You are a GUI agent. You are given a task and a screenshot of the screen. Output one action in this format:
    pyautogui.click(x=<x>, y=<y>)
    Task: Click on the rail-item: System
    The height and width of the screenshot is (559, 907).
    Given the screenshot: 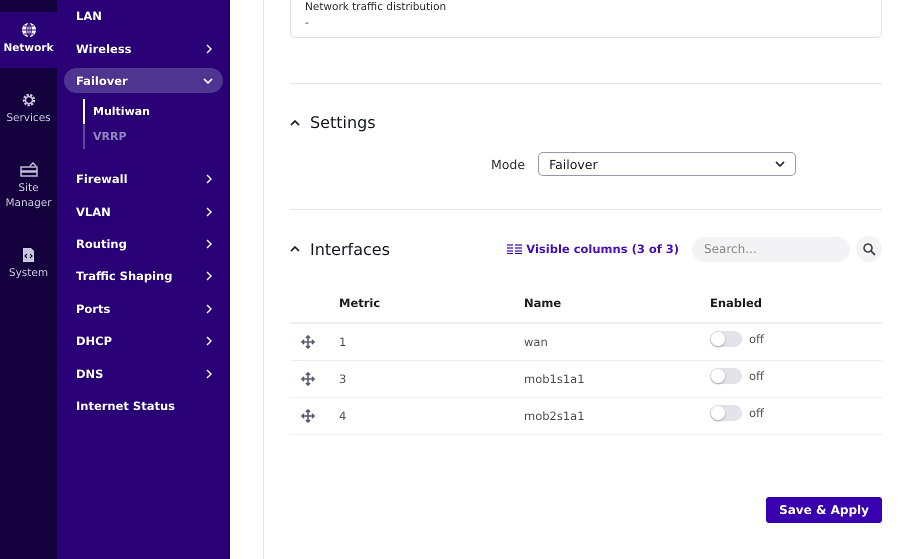 What is the action you would take?
    pyautogui.click(x=28, y=265)
    